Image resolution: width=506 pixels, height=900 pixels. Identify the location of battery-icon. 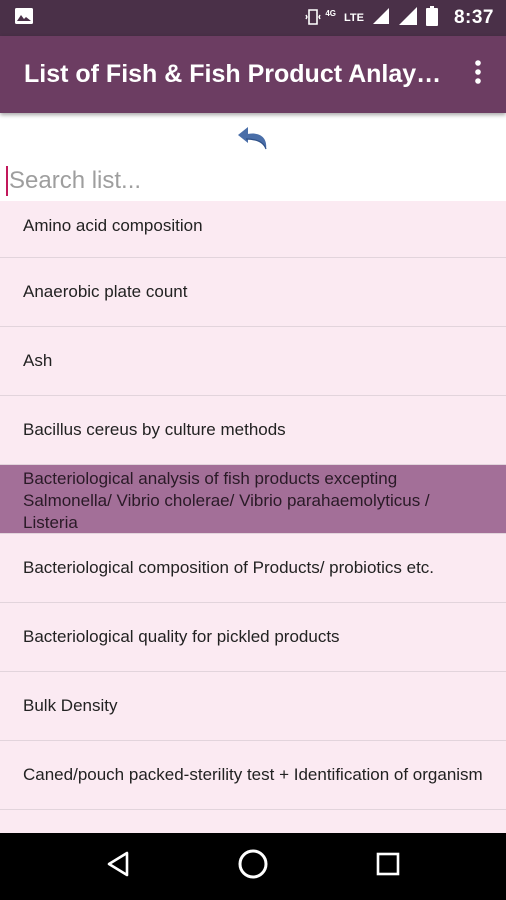
(431, 18).